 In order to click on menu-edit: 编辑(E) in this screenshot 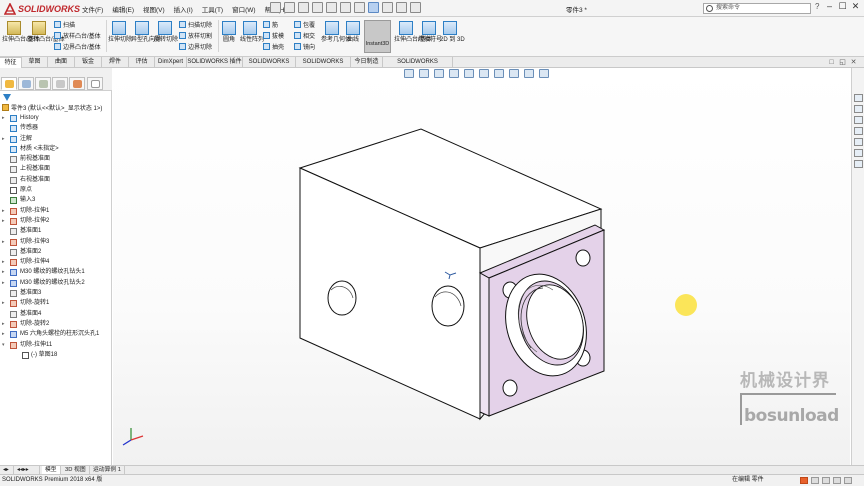, I will do `click(123, 9)`.